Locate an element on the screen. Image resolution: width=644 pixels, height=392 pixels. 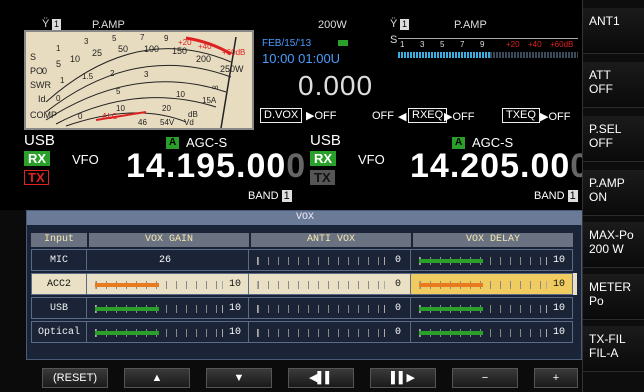
plus-button: + is located at coordinates (556, 378).